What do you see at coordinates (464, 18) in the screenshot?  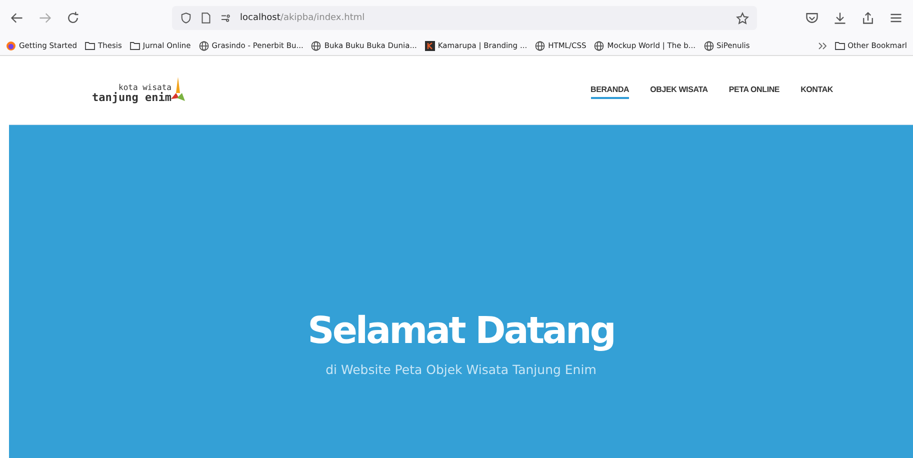 I see `address-bar: localhost/akipba/index.html` at bounding box center [464, 18].